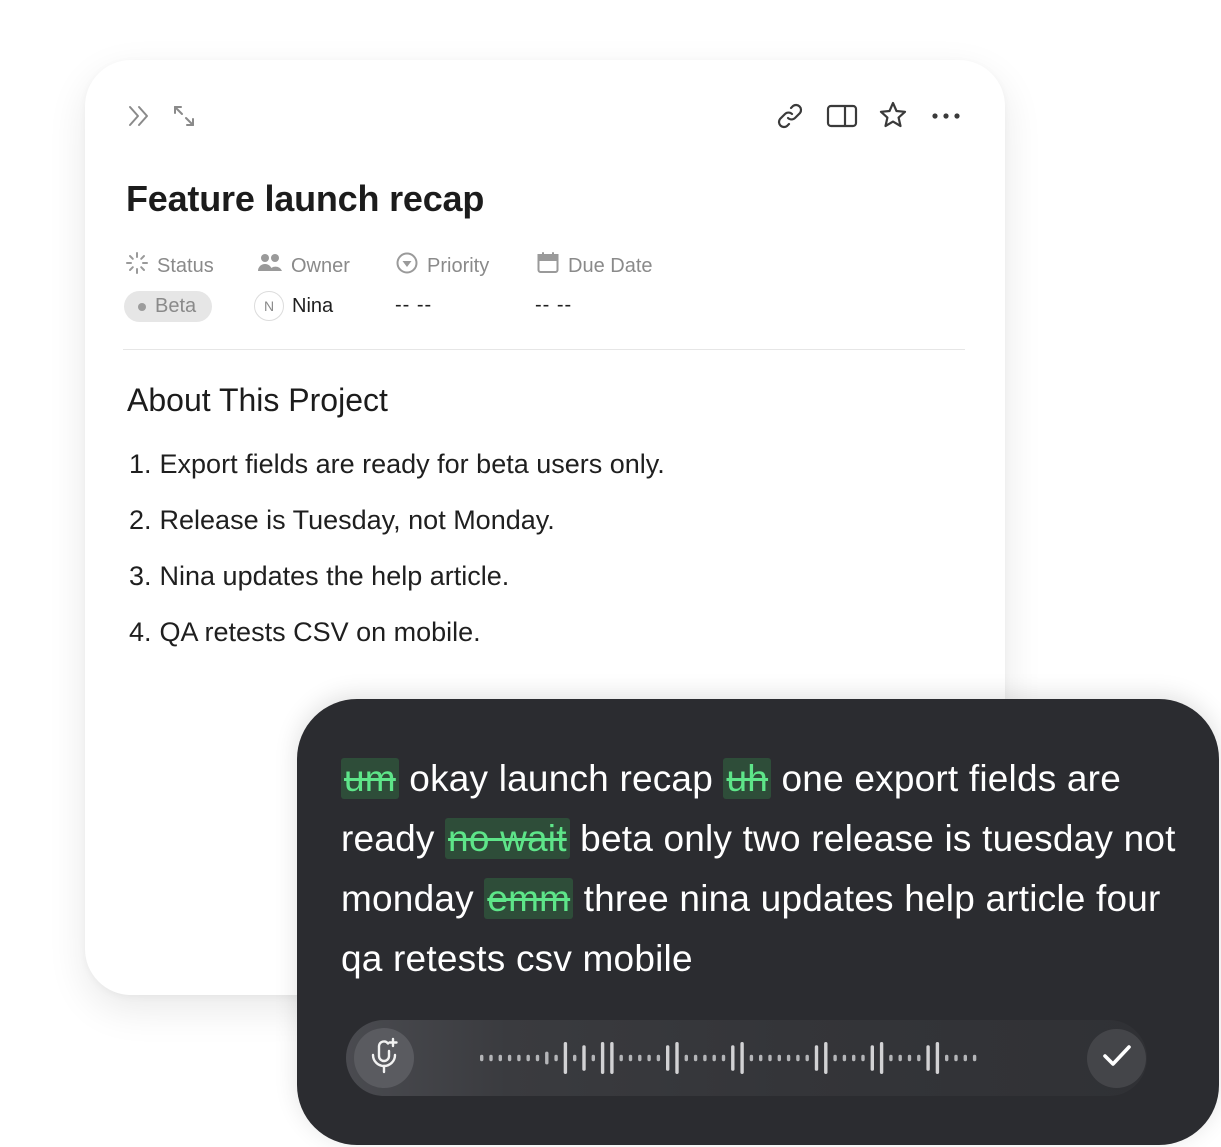 Image resolution: width=1221 pixels, height=1147 pixels. I want to click on divider, so click(544, 349).